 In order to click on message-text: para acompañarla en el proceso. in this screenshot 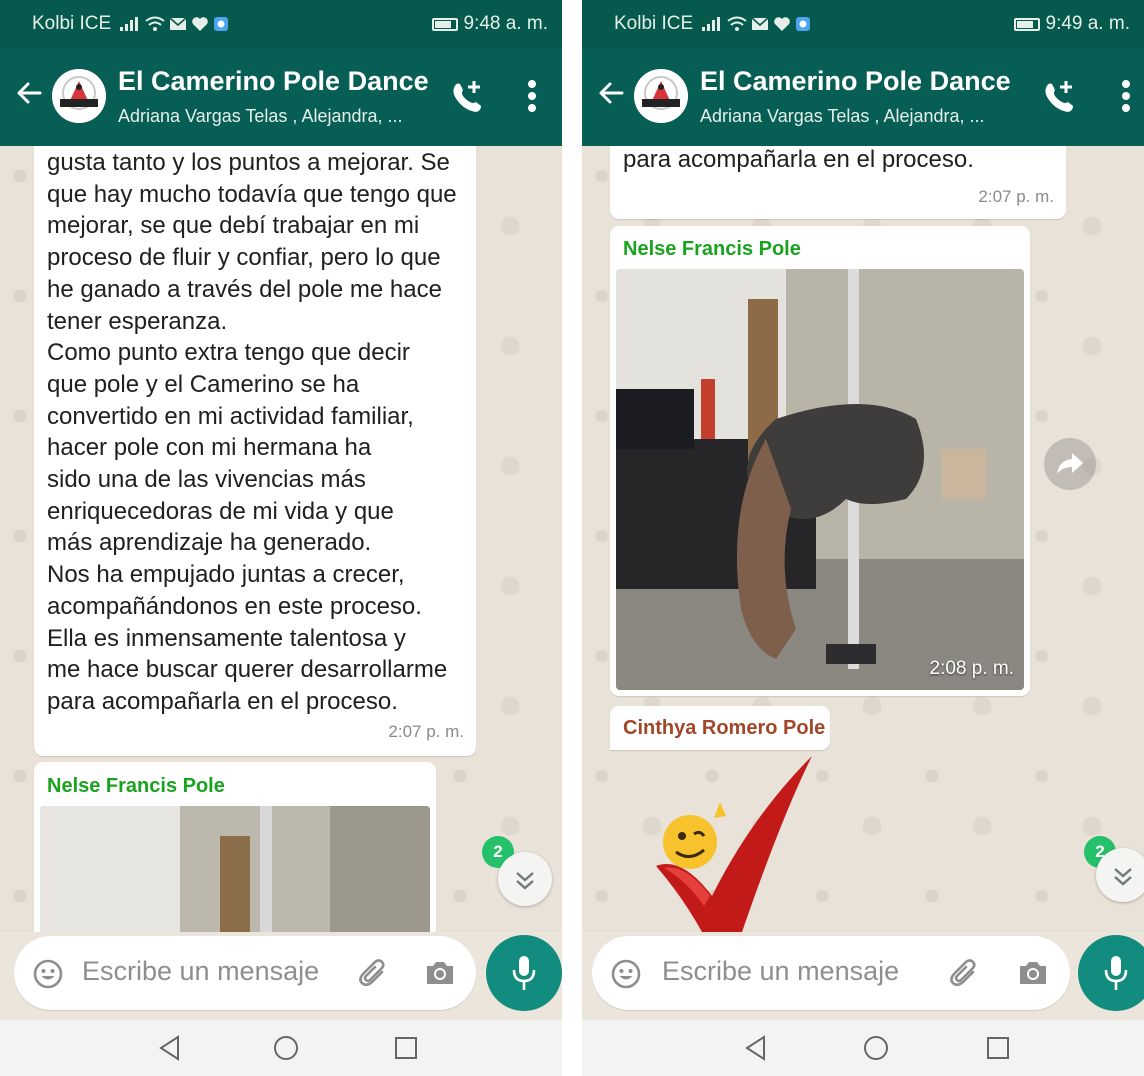, I will do `click(798, 159)`.